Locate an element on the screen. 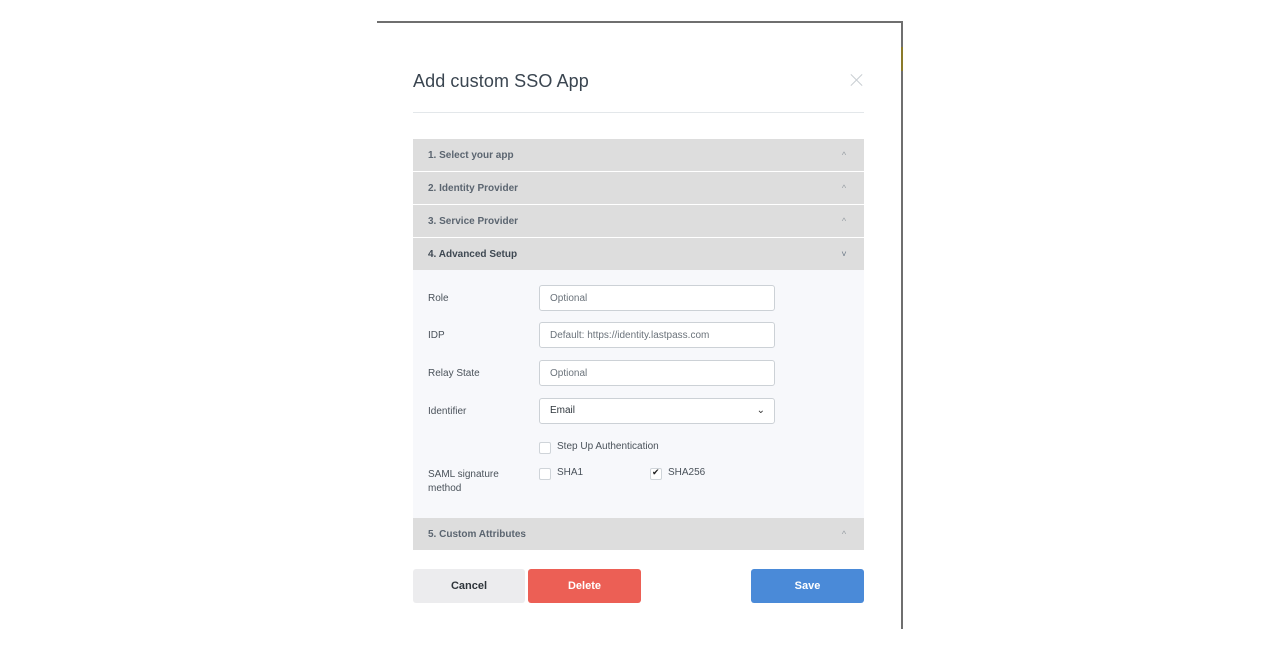 The width and height of the screenshot is (1280, 650). role-label: Role is located at coordinates (438, 298).